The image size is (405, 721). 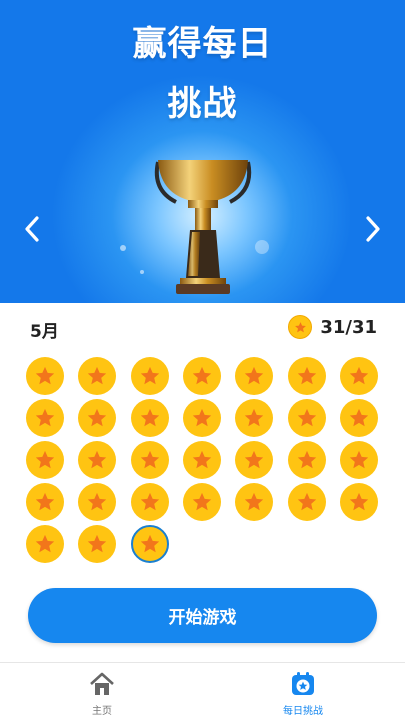 I want to click on month-label: 5月, so click(x=44, y=332).